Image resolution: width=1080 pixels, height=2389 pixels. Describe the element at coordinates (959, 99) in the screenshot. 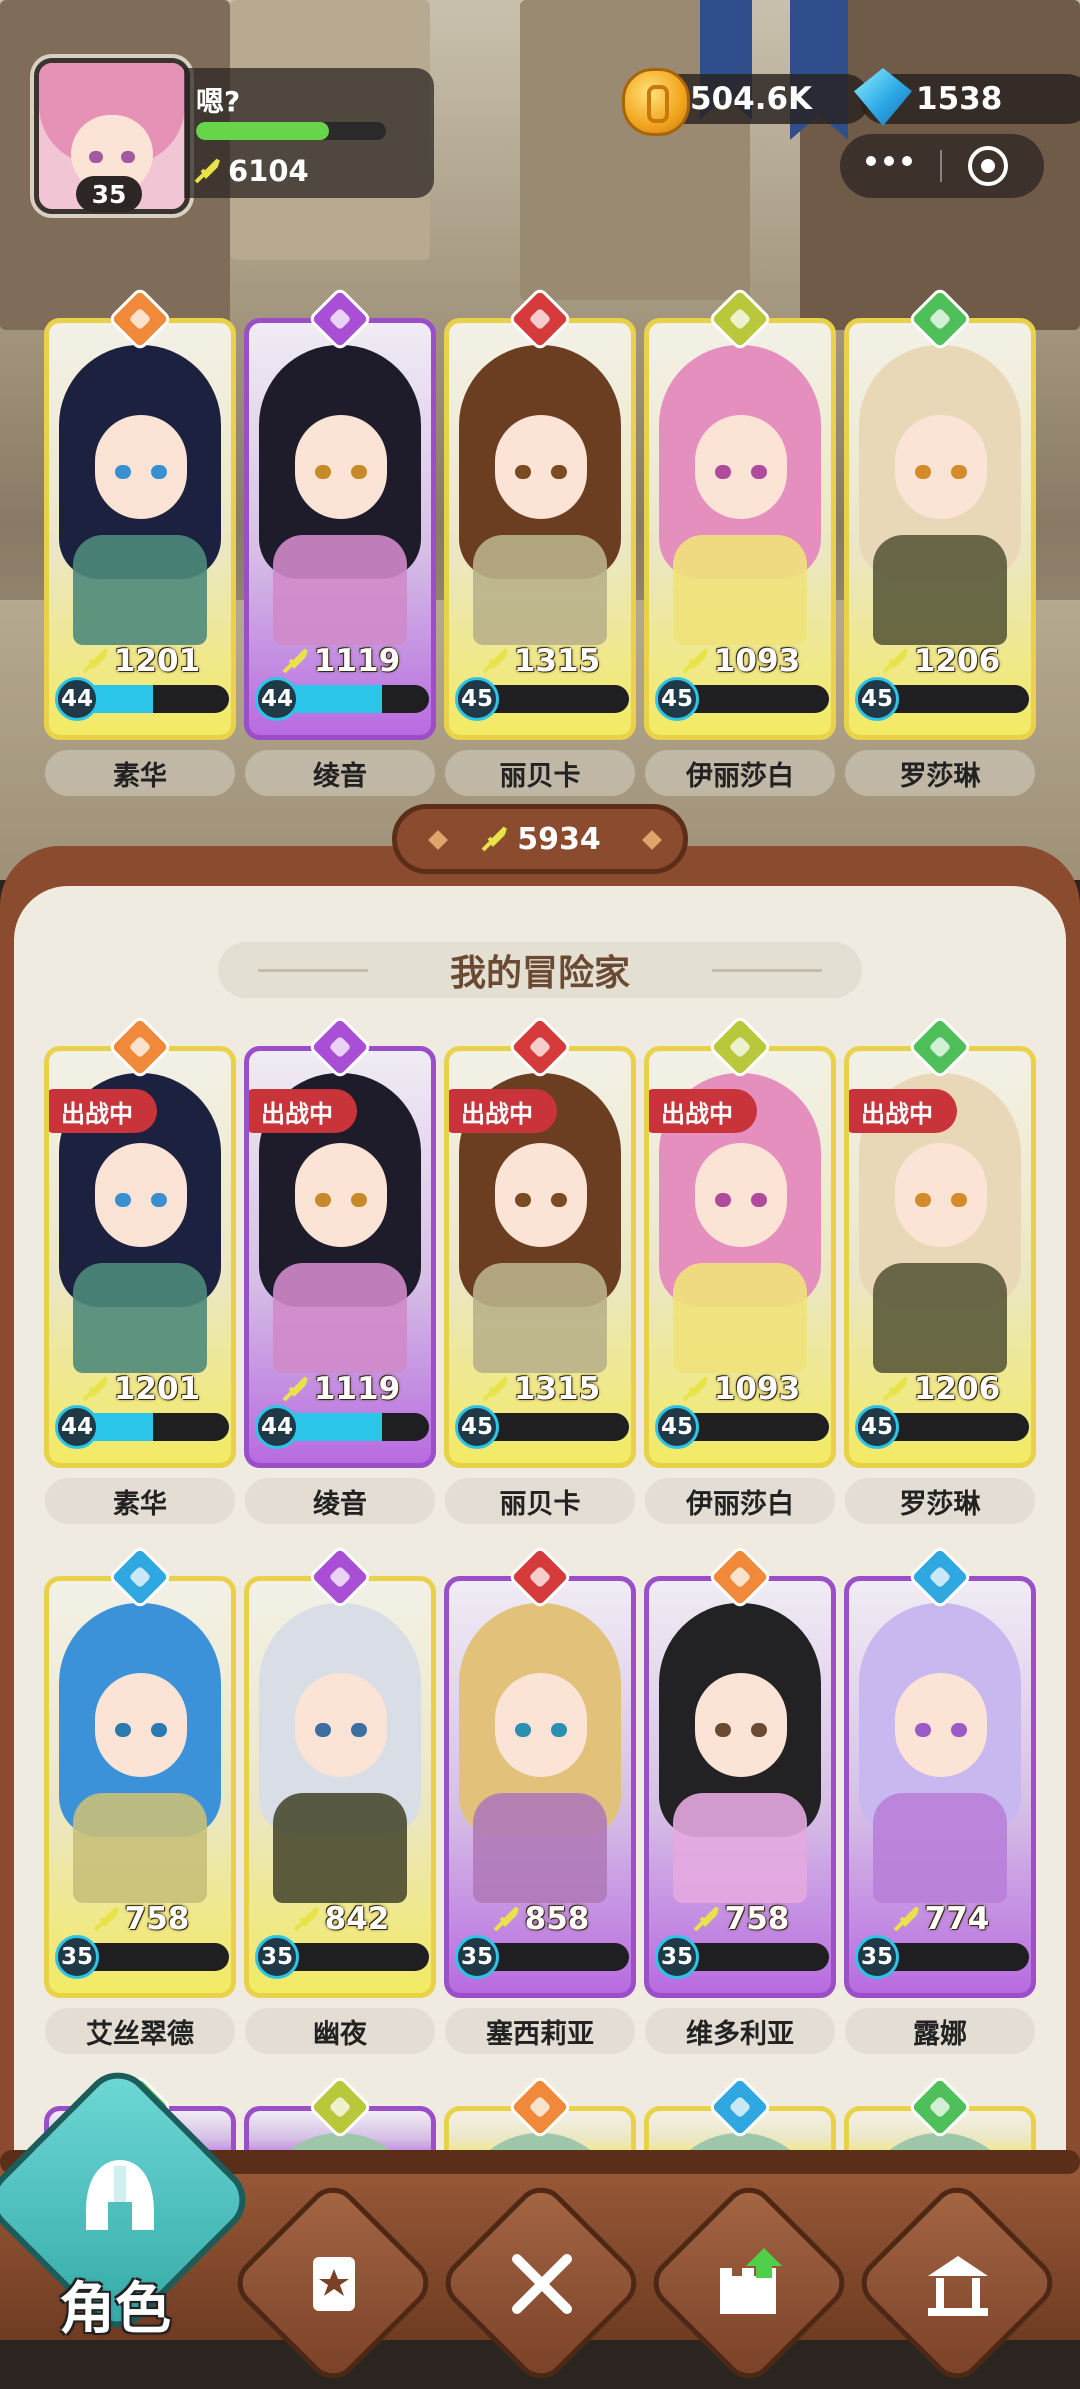

I see `gem-value: 1538` at that location.